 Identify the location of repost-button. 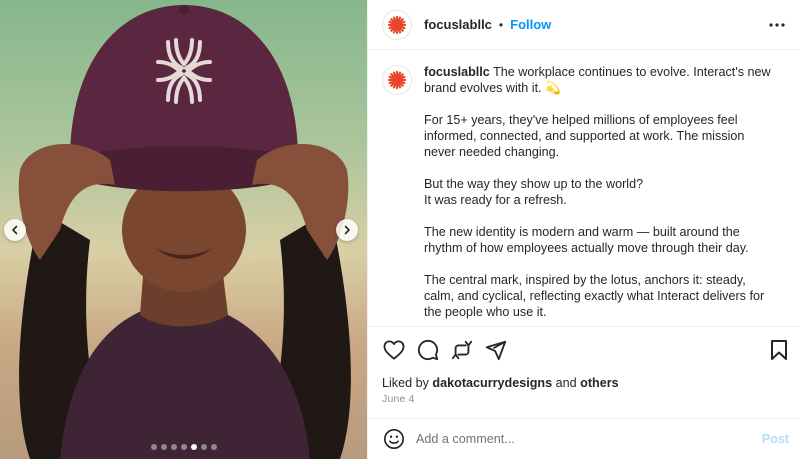
(462, 350).